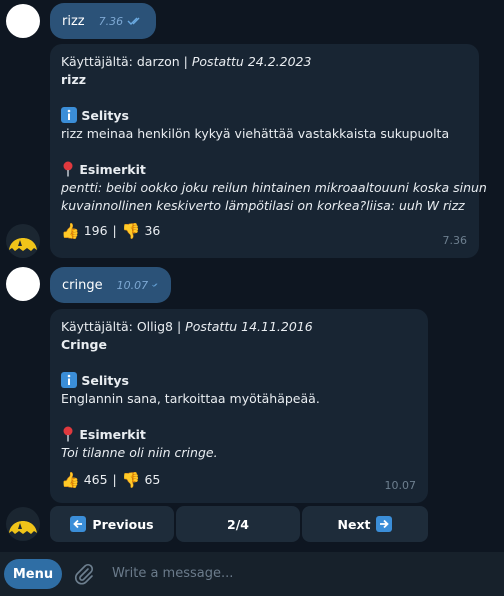 The height and width of the screenshot is (596, 504). Describe the element at coordinates (126, 61) in the screenshot. I see `author-line: Käyttäjältä: darzon |` at that location.